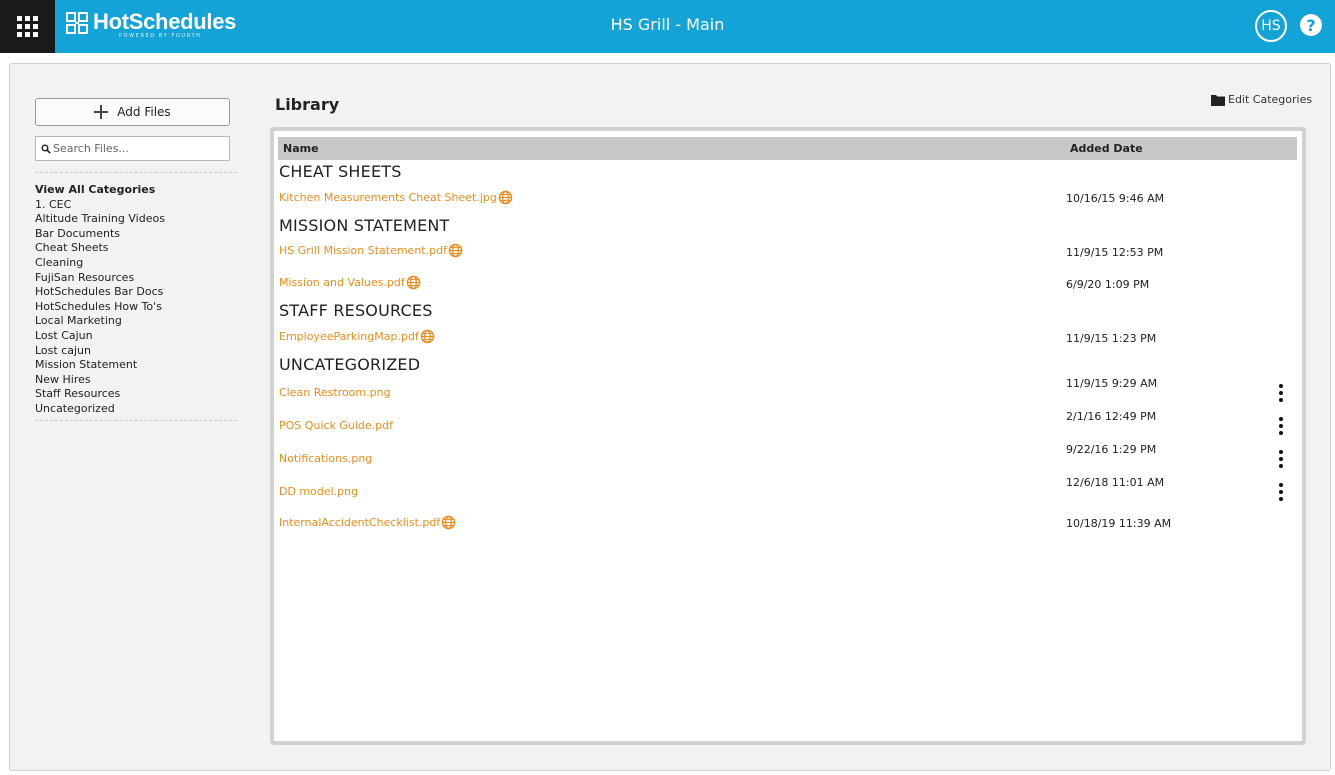 The image size is (1335, 775). I want to click on category-item-staff-resources: Staff Resources, so click(100, 394).